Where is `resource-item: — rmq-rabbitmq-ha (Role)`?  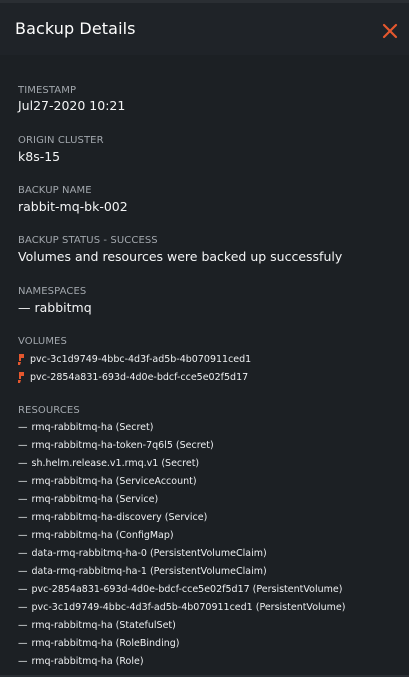
resource-item: — rmq-rabbitmq-ha (Role) is located at coordinates (81, 661).